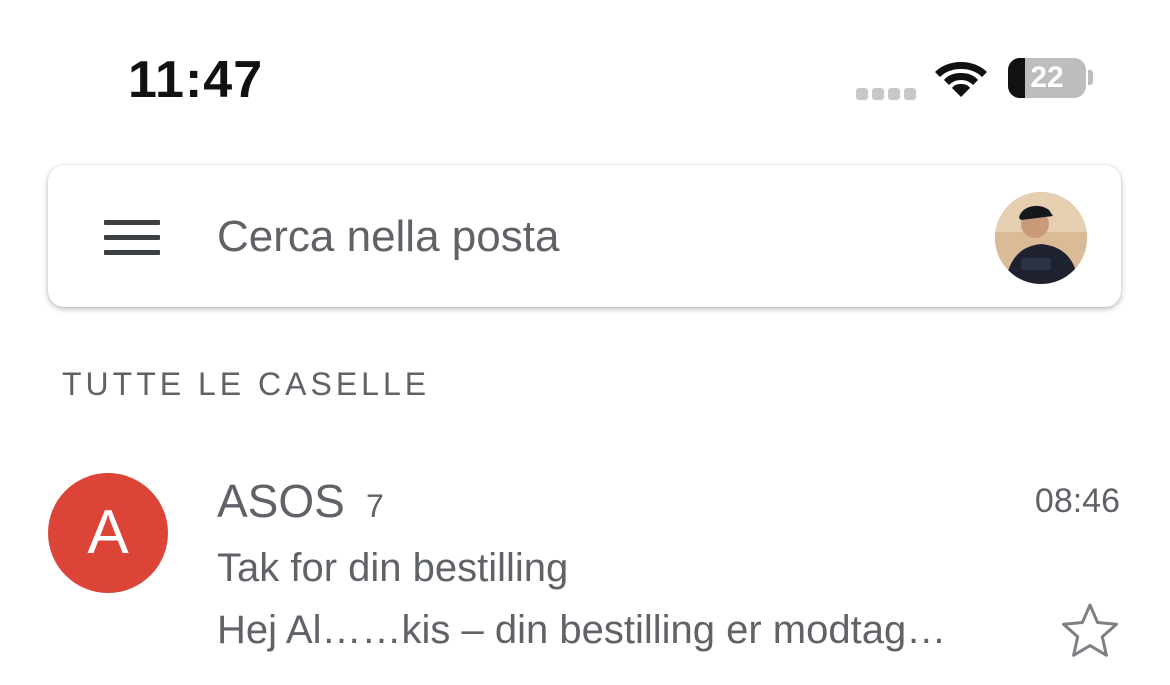 The width and height of the screenshot is (1170, 685). Describe the element at coordinates (388, 237) in the screenshot. I see `search-input: Cerca nella posta` at that location.